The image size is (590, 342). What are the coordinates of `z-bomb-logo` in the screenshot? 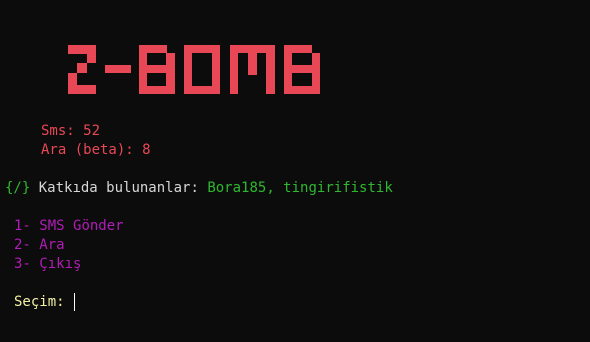 It's located at (194, 69).